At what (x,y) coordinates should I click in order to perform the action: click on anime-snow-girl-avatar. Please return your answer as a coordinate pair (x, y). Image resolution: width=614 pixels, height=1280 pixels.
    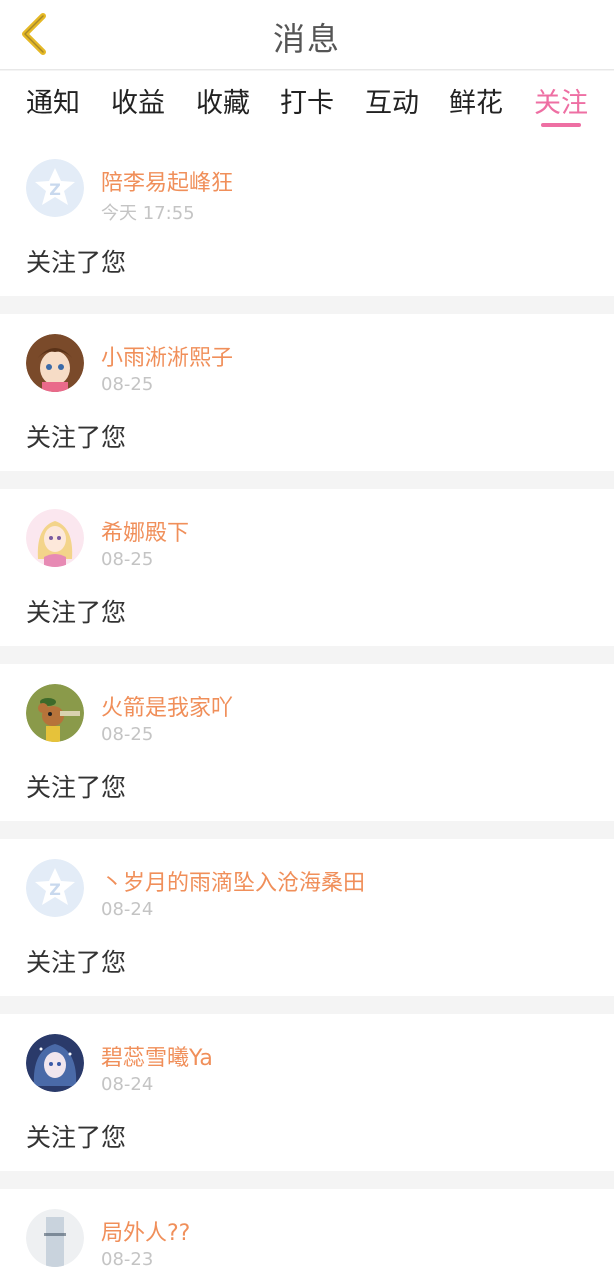
    Looking at the image, I should click on (55, 1063).